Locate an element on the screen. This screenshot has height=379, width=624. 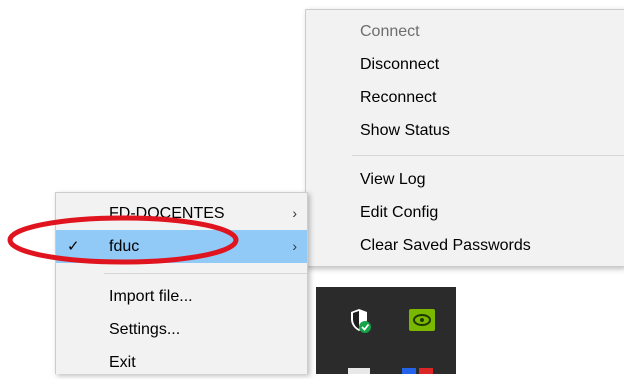
menu-item-clear-saved-passwords-label: Clear Saved Passwords is located at coordinates (445, 245).